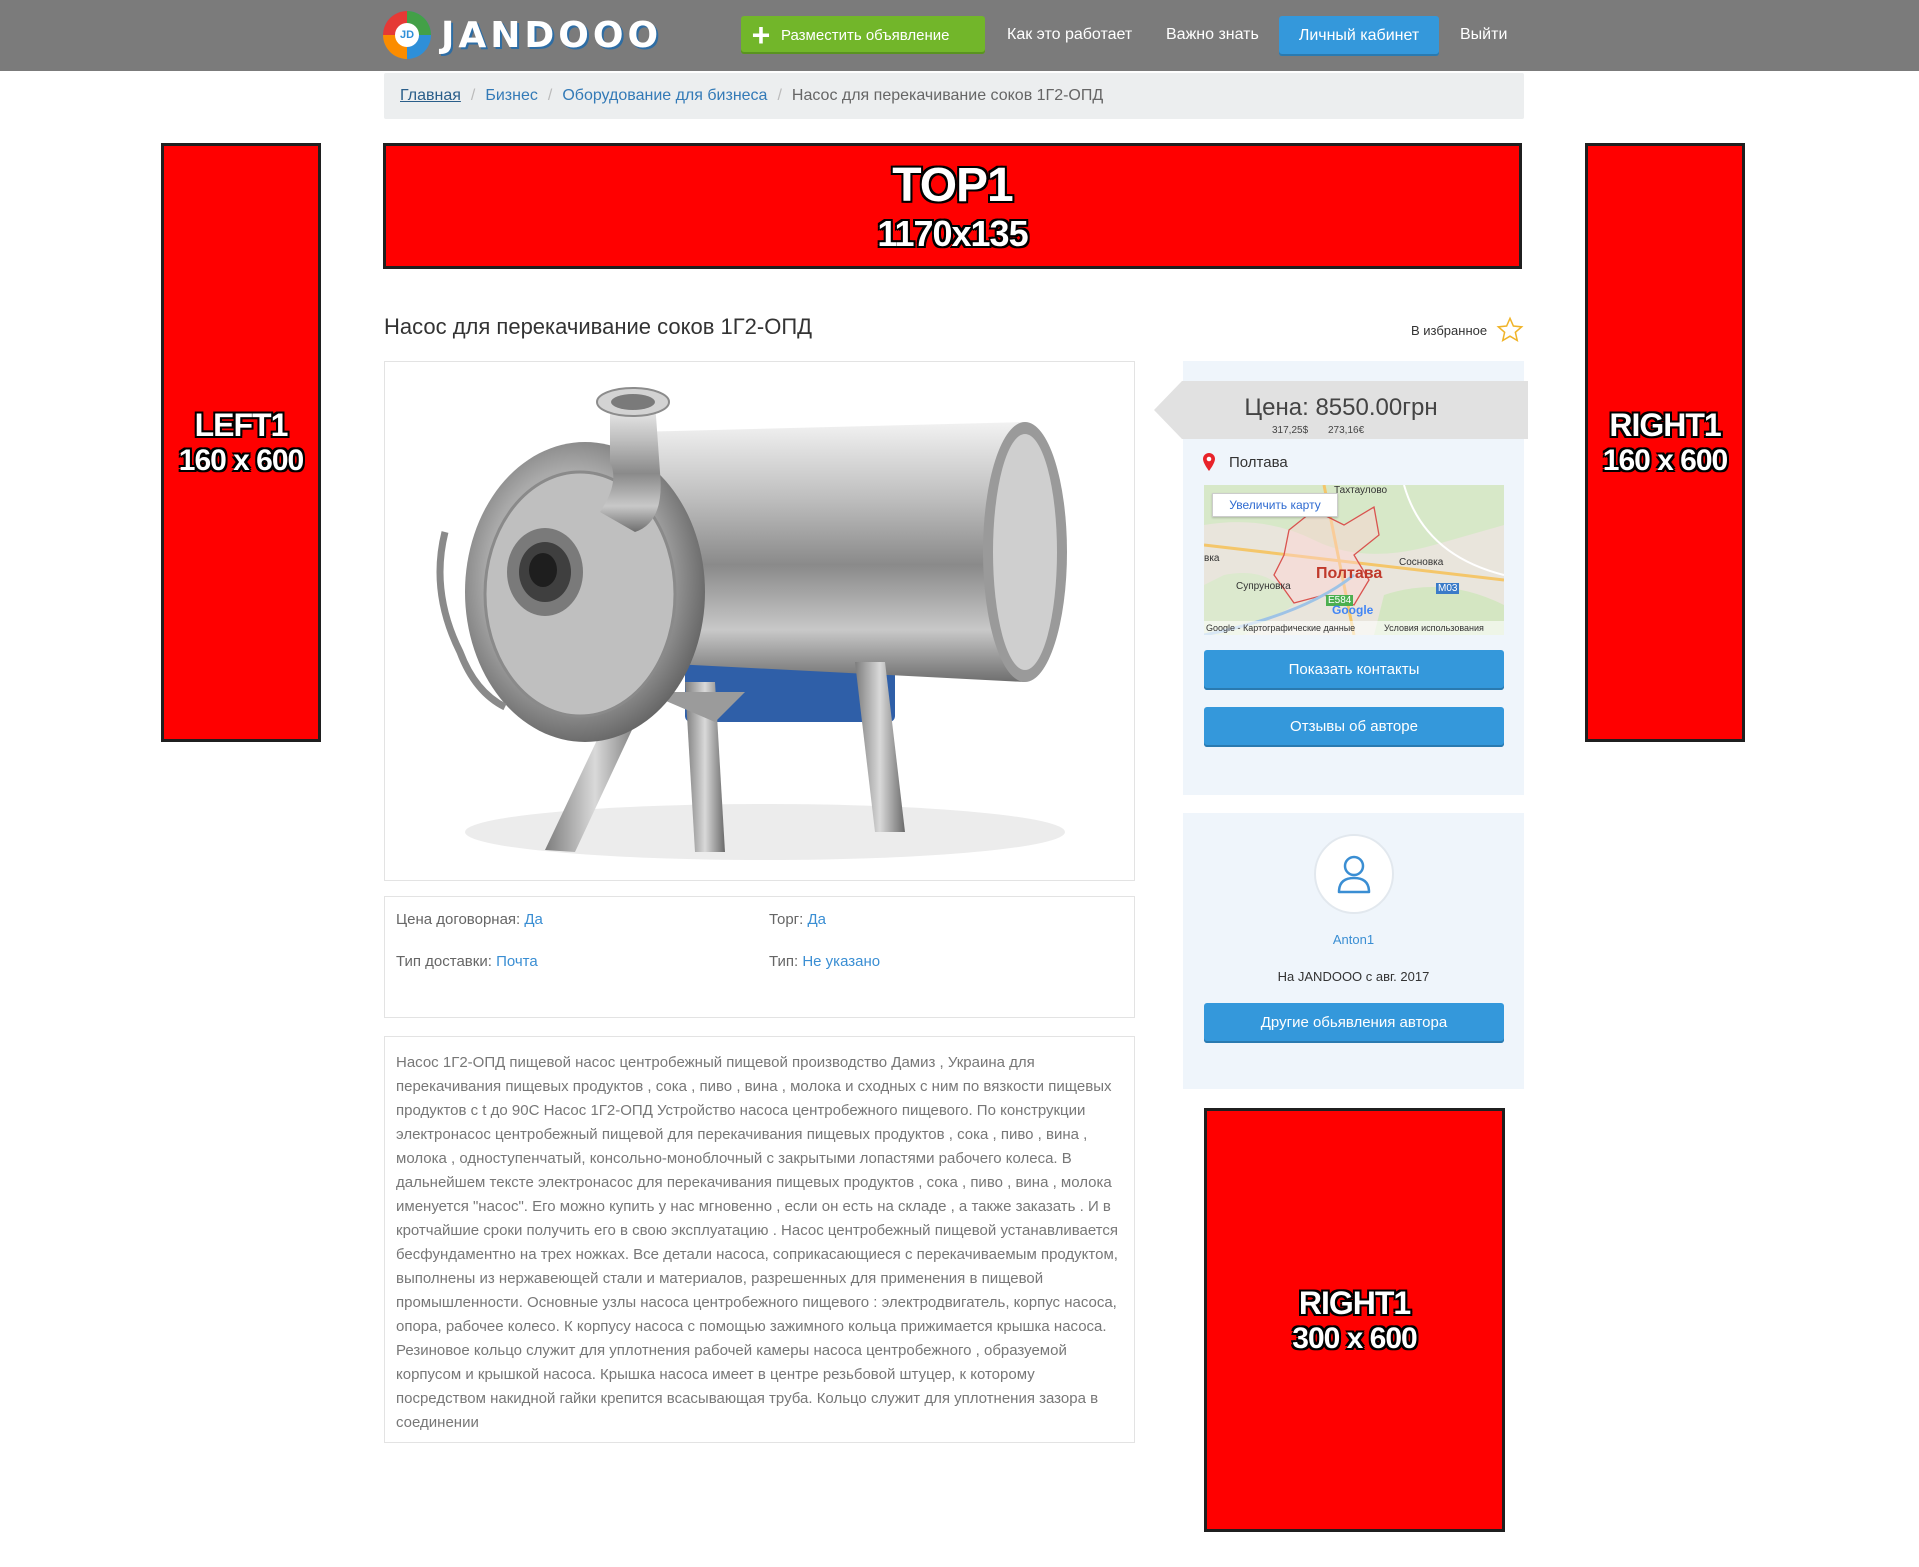 This screenshot has width=1919, height=1567. What do you see at coordinates (1341, 407) in the screenshot?
I see `price-main: Цена: 8550.00грн` at bounding box center [1341, 407].